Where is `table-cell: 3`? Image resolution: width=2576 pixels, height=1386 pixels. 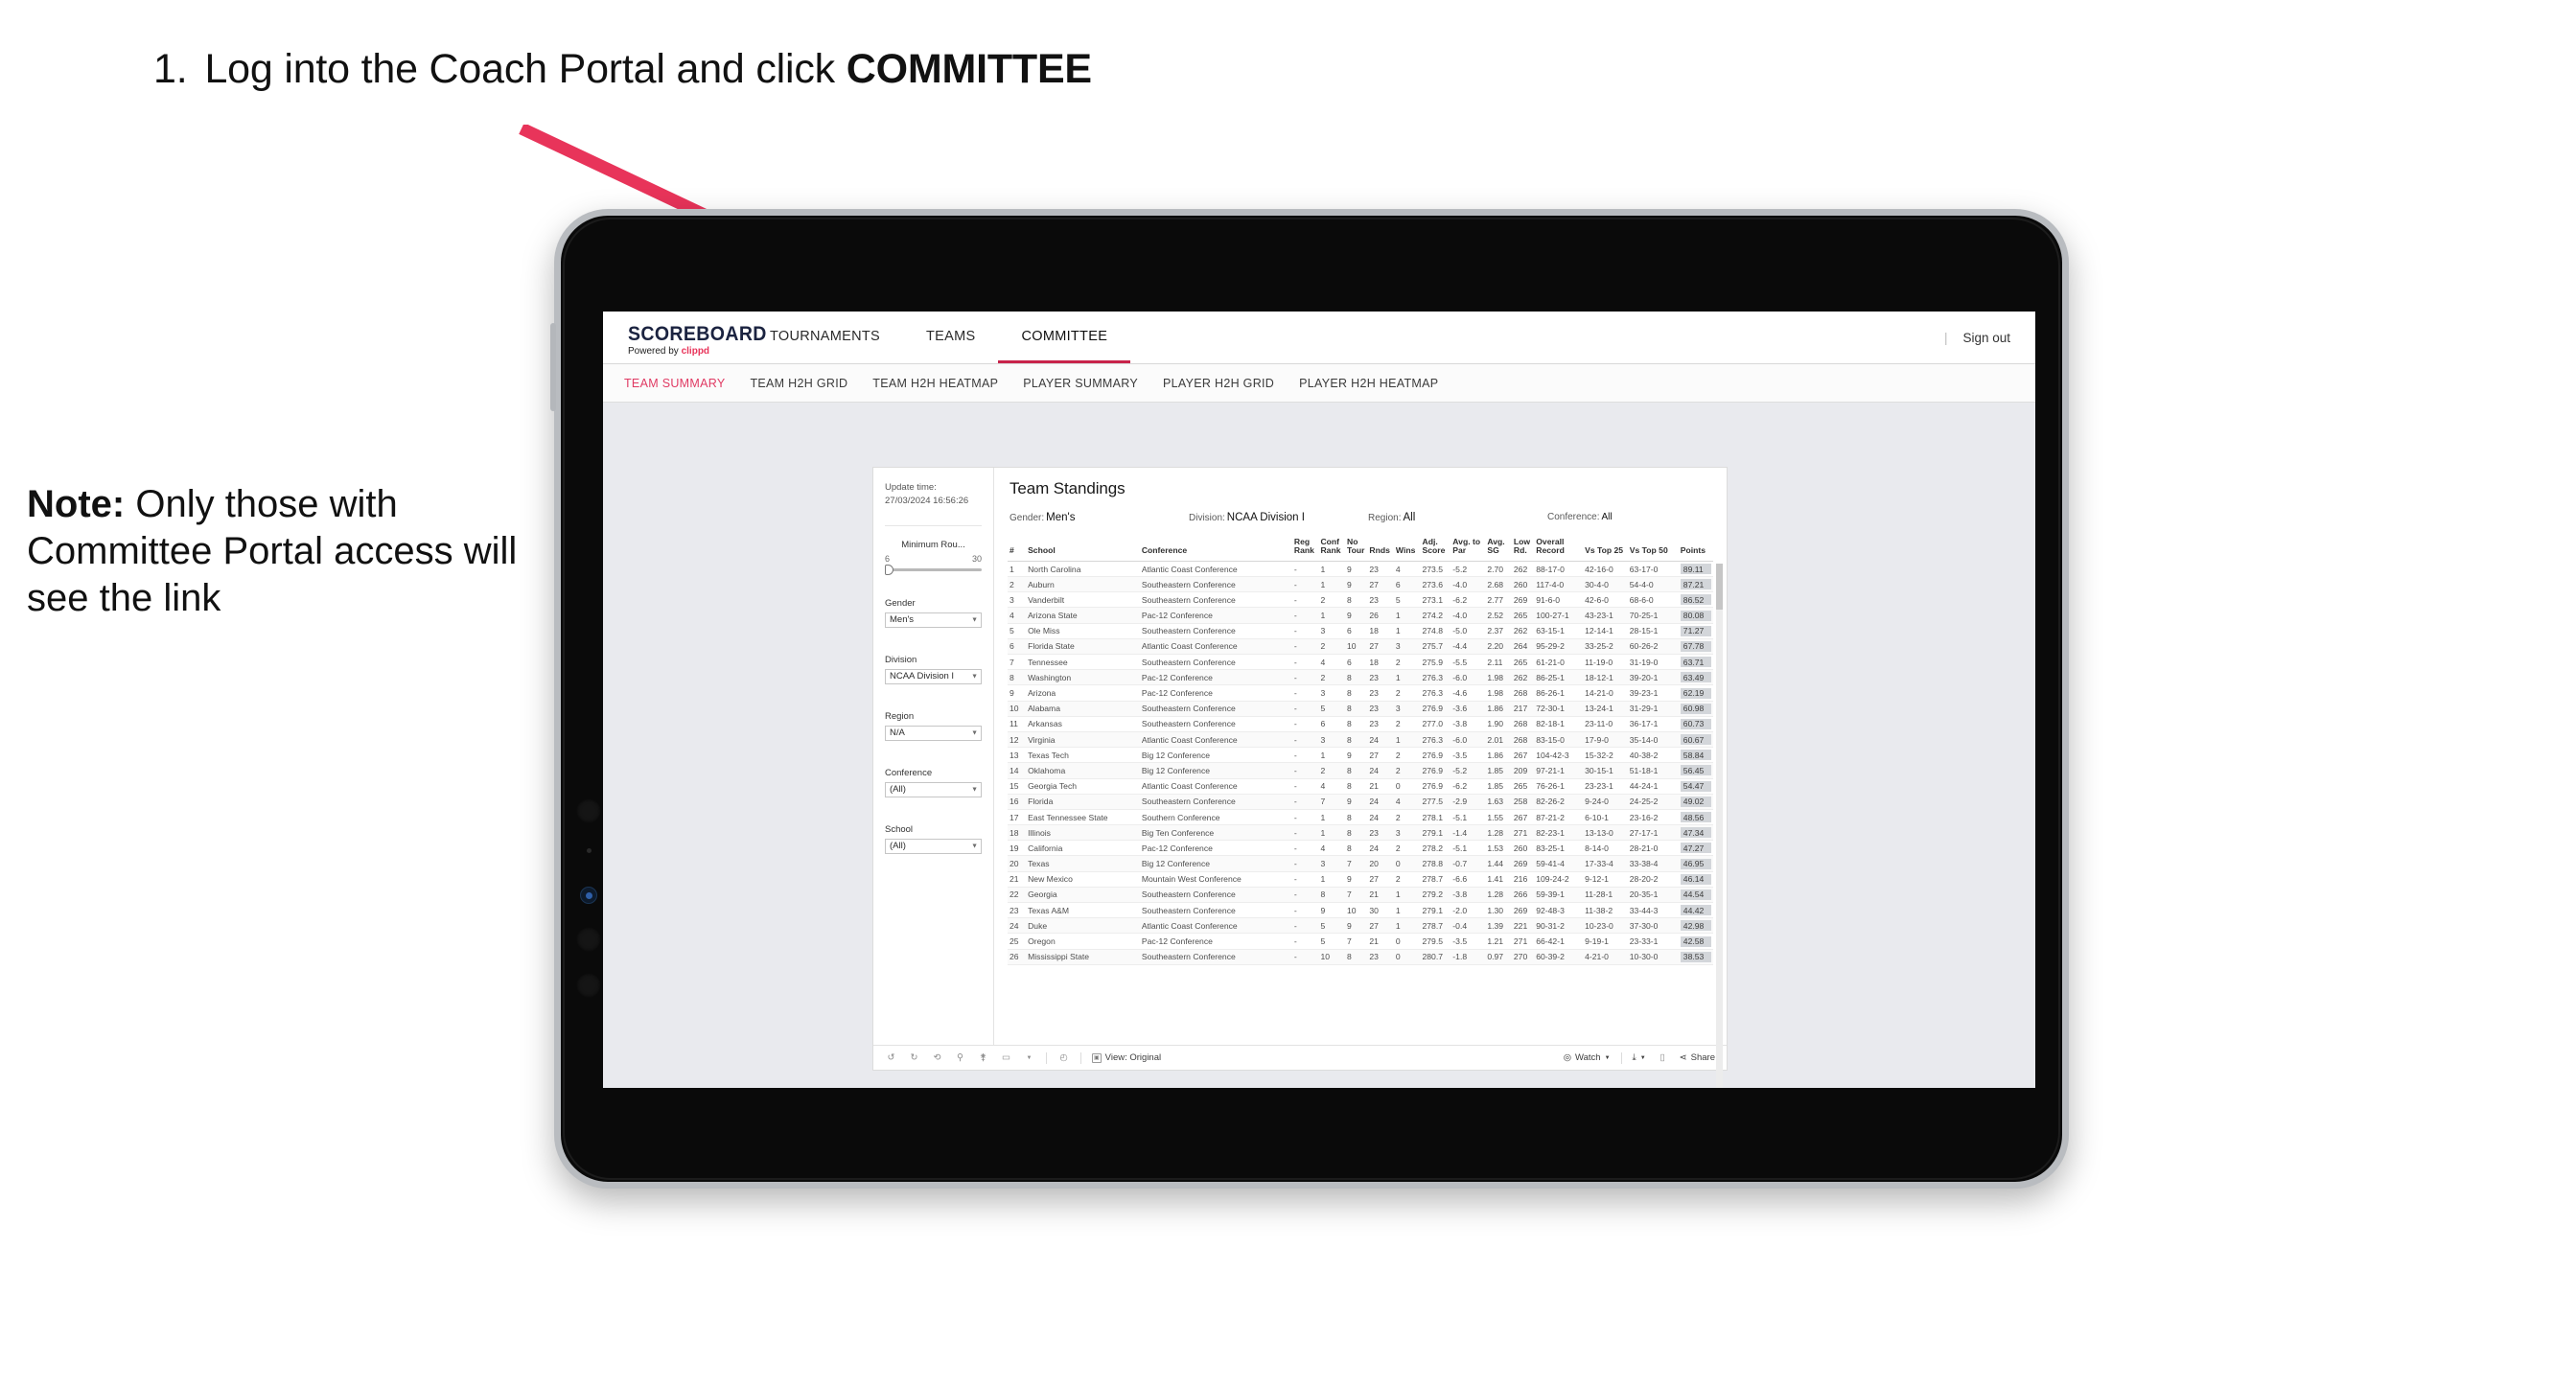
table-cell: 3 is located at coordinates (1018, 600).